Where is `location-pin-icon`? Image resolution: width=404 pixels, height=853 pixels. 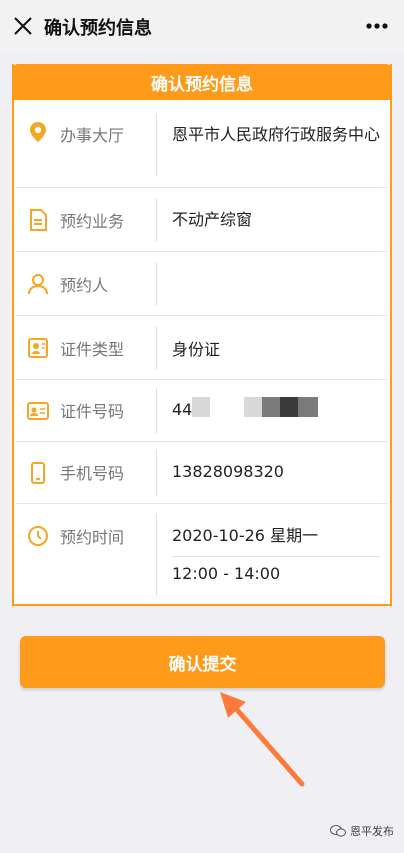 location-pin-icon is located at coordinates (38, 132).